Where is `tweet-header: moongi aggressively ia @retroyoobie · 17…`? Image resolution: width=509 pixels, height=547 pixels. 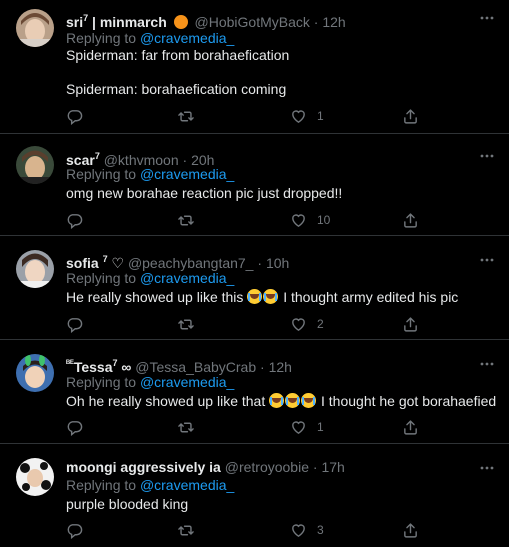
tweet-header: moongi aggressively ia @retroyoobie · 17… is located at coordinates (205, 467).